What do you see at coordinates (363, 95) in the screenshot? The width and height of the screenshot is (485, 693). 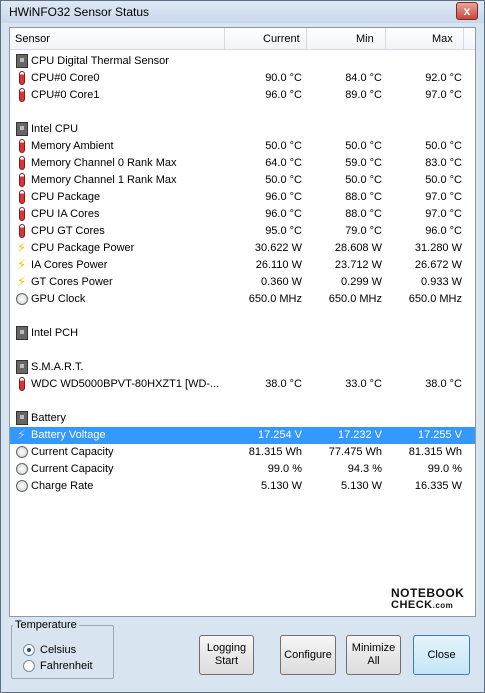 I see `sensor-min-value: 89.0 °C` at bounding box center [363, 95].